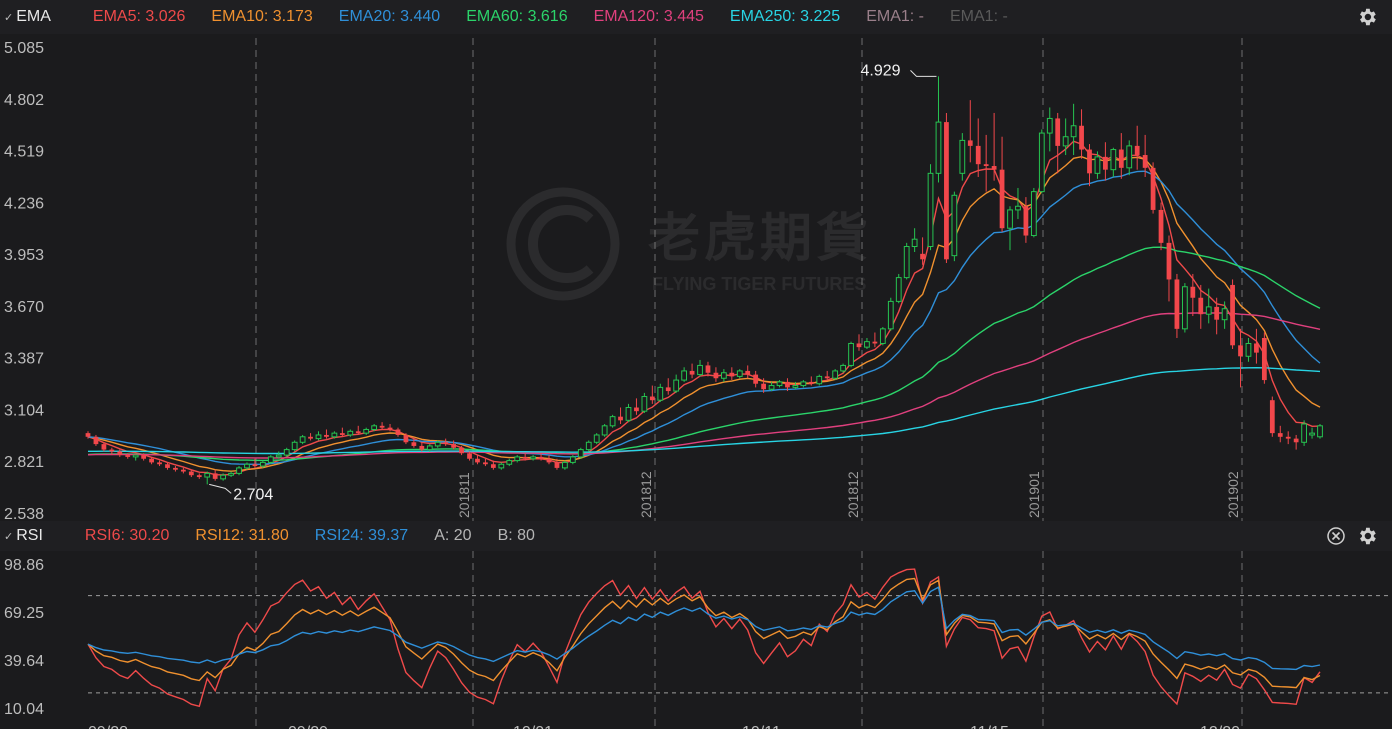 The height and width of the screenshot is (729, 1392). I want to click on ema-legend-item: EMA1: -, so click(895, 16).